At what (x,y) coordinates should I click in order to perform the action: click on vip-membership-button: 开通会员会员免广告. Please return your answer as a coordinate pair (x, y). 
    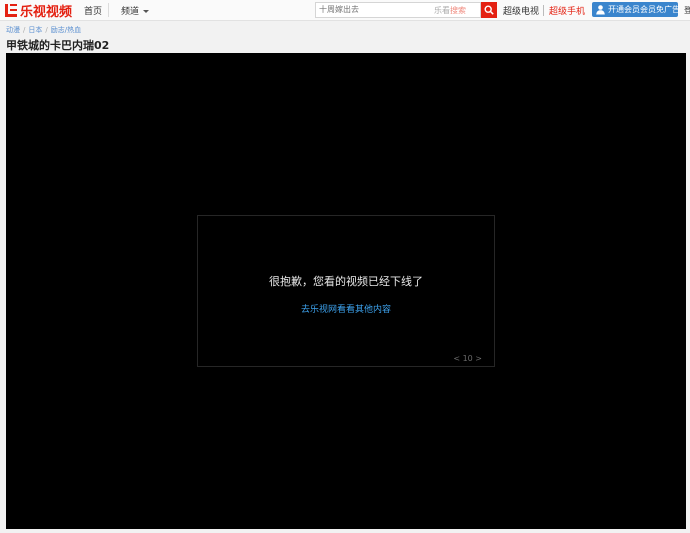
    Looking at the image, I should click on (636, 9).